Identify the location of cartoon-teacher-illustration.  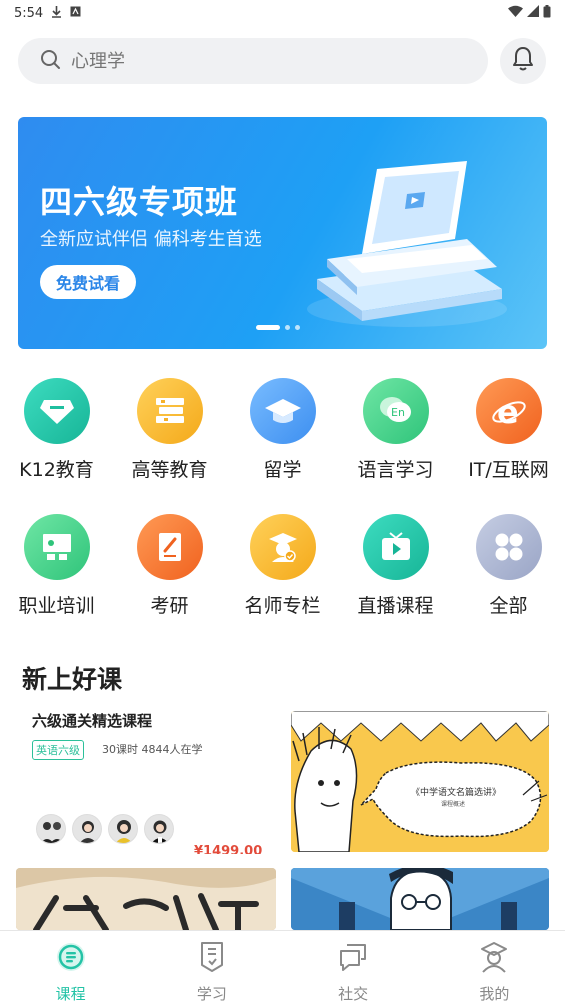
(420, 899).